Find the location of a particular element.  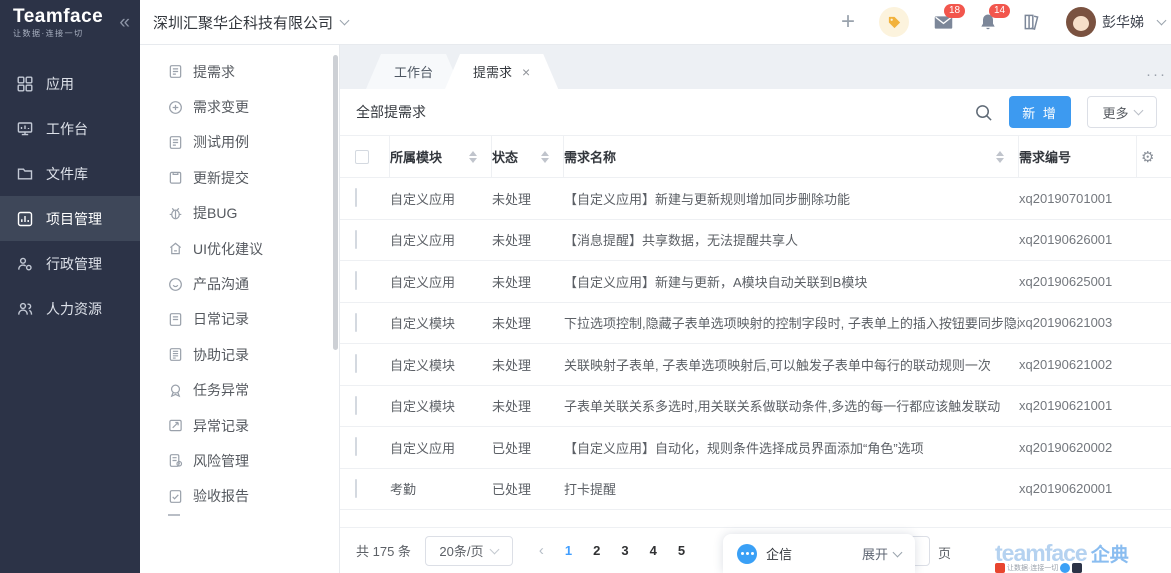

add-button: 新 增 is located at coordinates (1040, 112).